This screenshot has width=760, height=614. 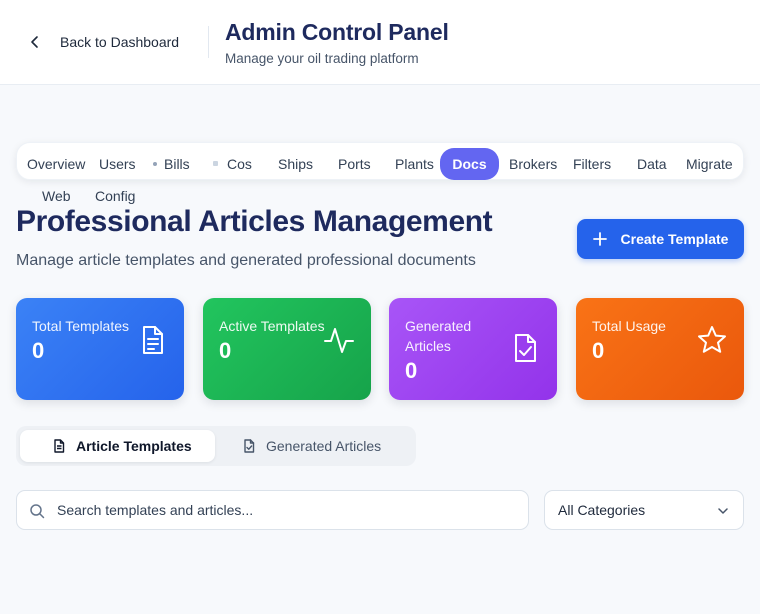 I want to click on nav-item-cos: Cos, so click(x=239, y=164).